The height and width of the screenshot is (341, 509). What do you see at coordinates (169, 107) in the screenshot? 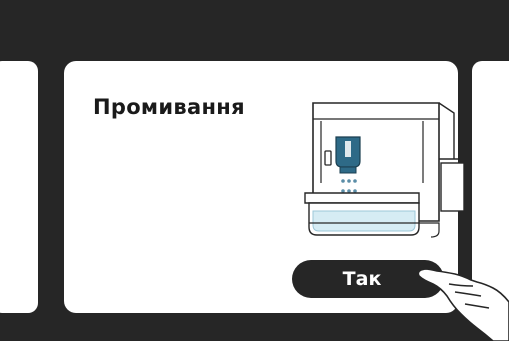
I see `page-title: Промивання` at bounding box center [169, 107].